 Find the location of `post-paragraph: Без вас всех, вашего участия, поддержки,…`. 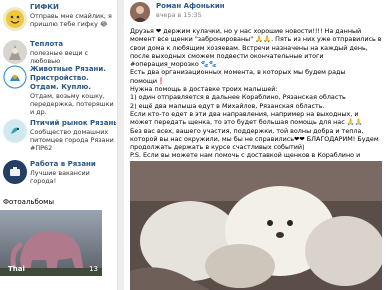

post-paragraph: Без вас всех, вашего участия, поддержки,… is located at coordinates (254, 139).